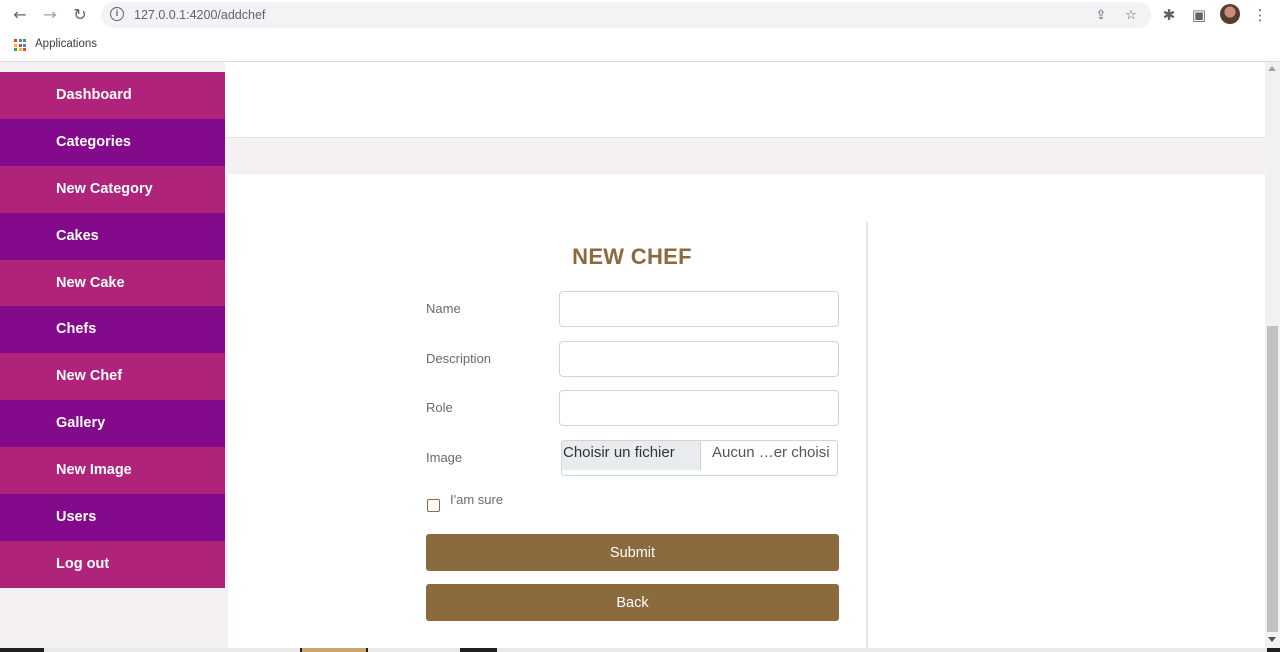 The image size is (1280, 652). I want to click on content-gap, so click(745, 156).